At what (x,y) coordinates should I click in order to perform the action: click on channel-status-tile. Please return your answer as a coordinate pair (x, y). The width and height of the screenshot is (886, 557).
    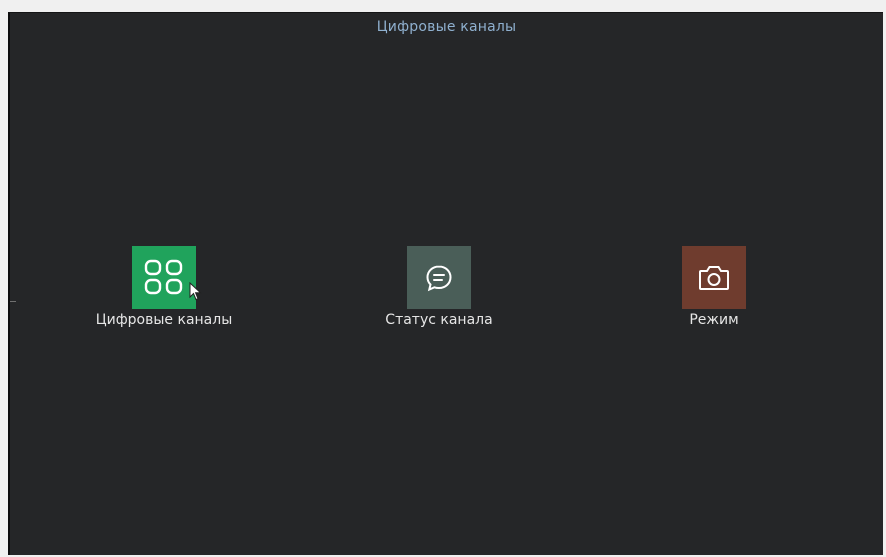
    Looking at the image, I should click on (439, 277).